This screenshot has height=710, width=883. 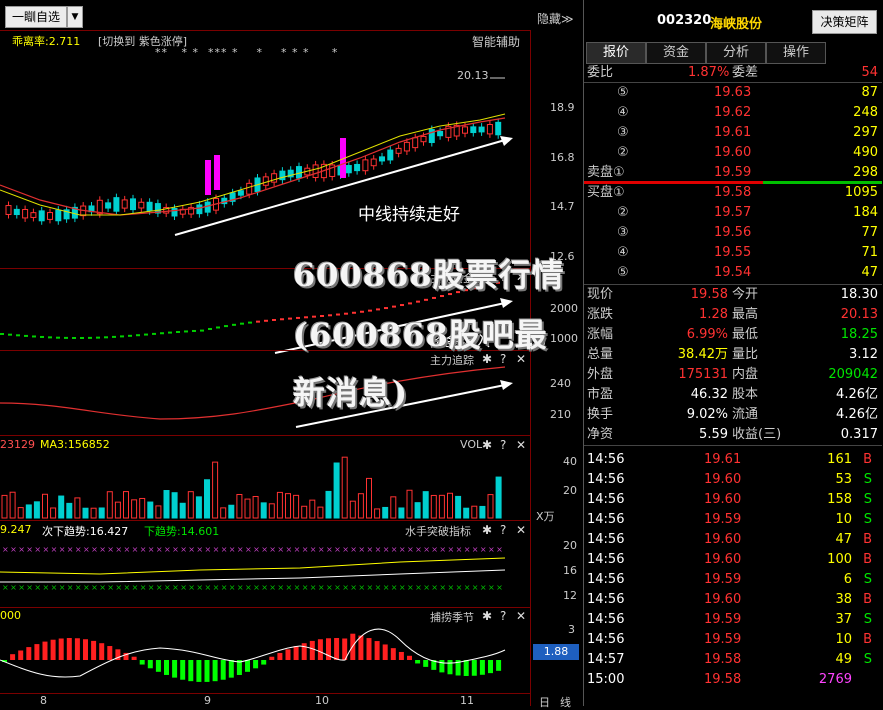 I want to click on chevron-down-icon: ▼, so click(x=75, y=17).